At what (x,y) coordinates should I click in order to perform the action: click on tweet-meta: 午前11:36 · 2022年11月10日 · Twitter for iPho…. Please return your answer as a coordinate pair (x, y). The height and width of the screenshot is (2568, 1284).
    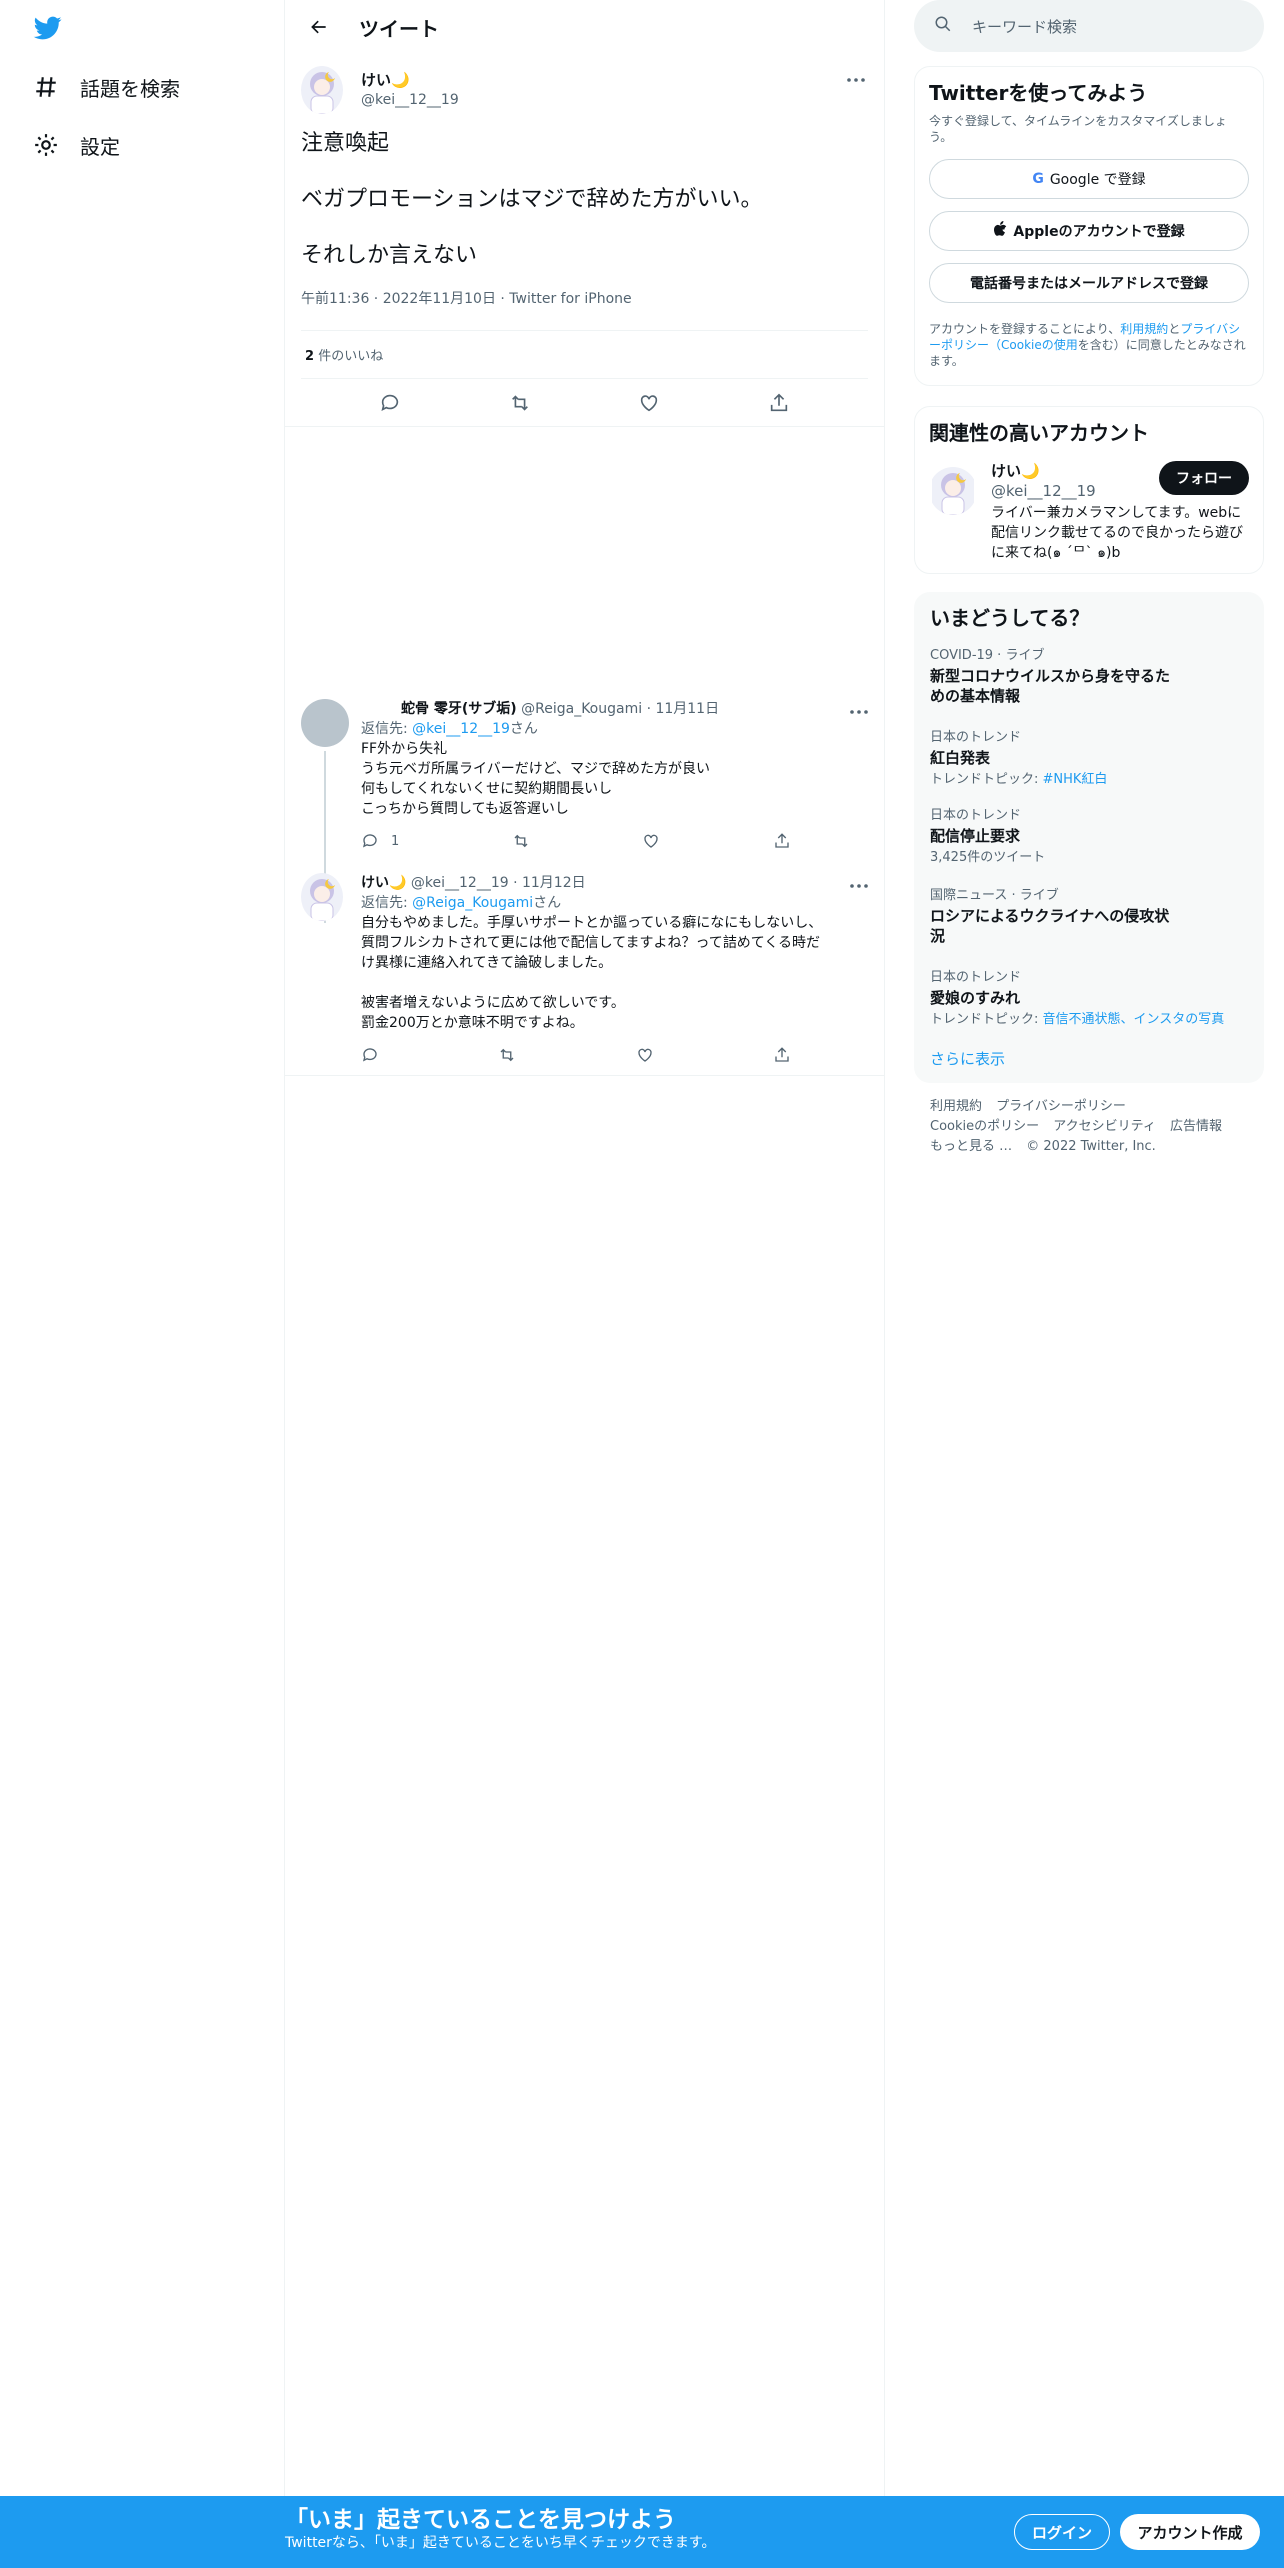
    Looking at the image, I should click on (584, 309).